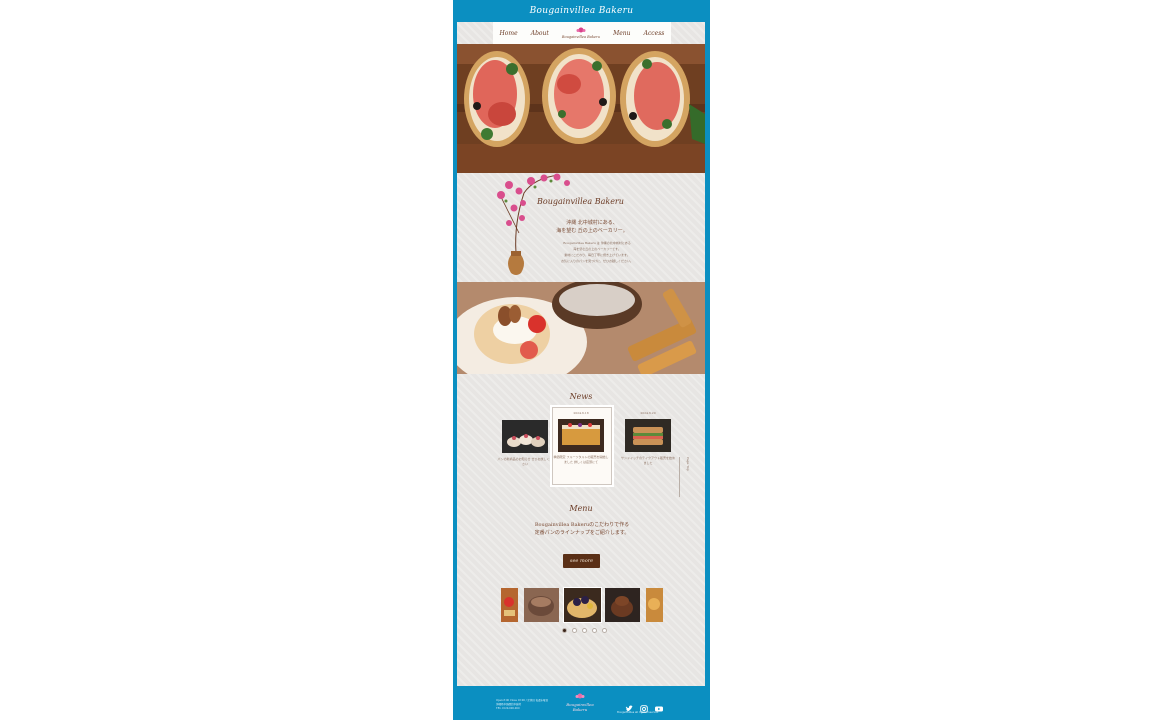 Image resolution: width=1170 pixels, height=720 pixels. What do you see at coordinates (684, 477) in the screenshot?
I see `page-top-link: Page Top` at bounding box center [684, 477].